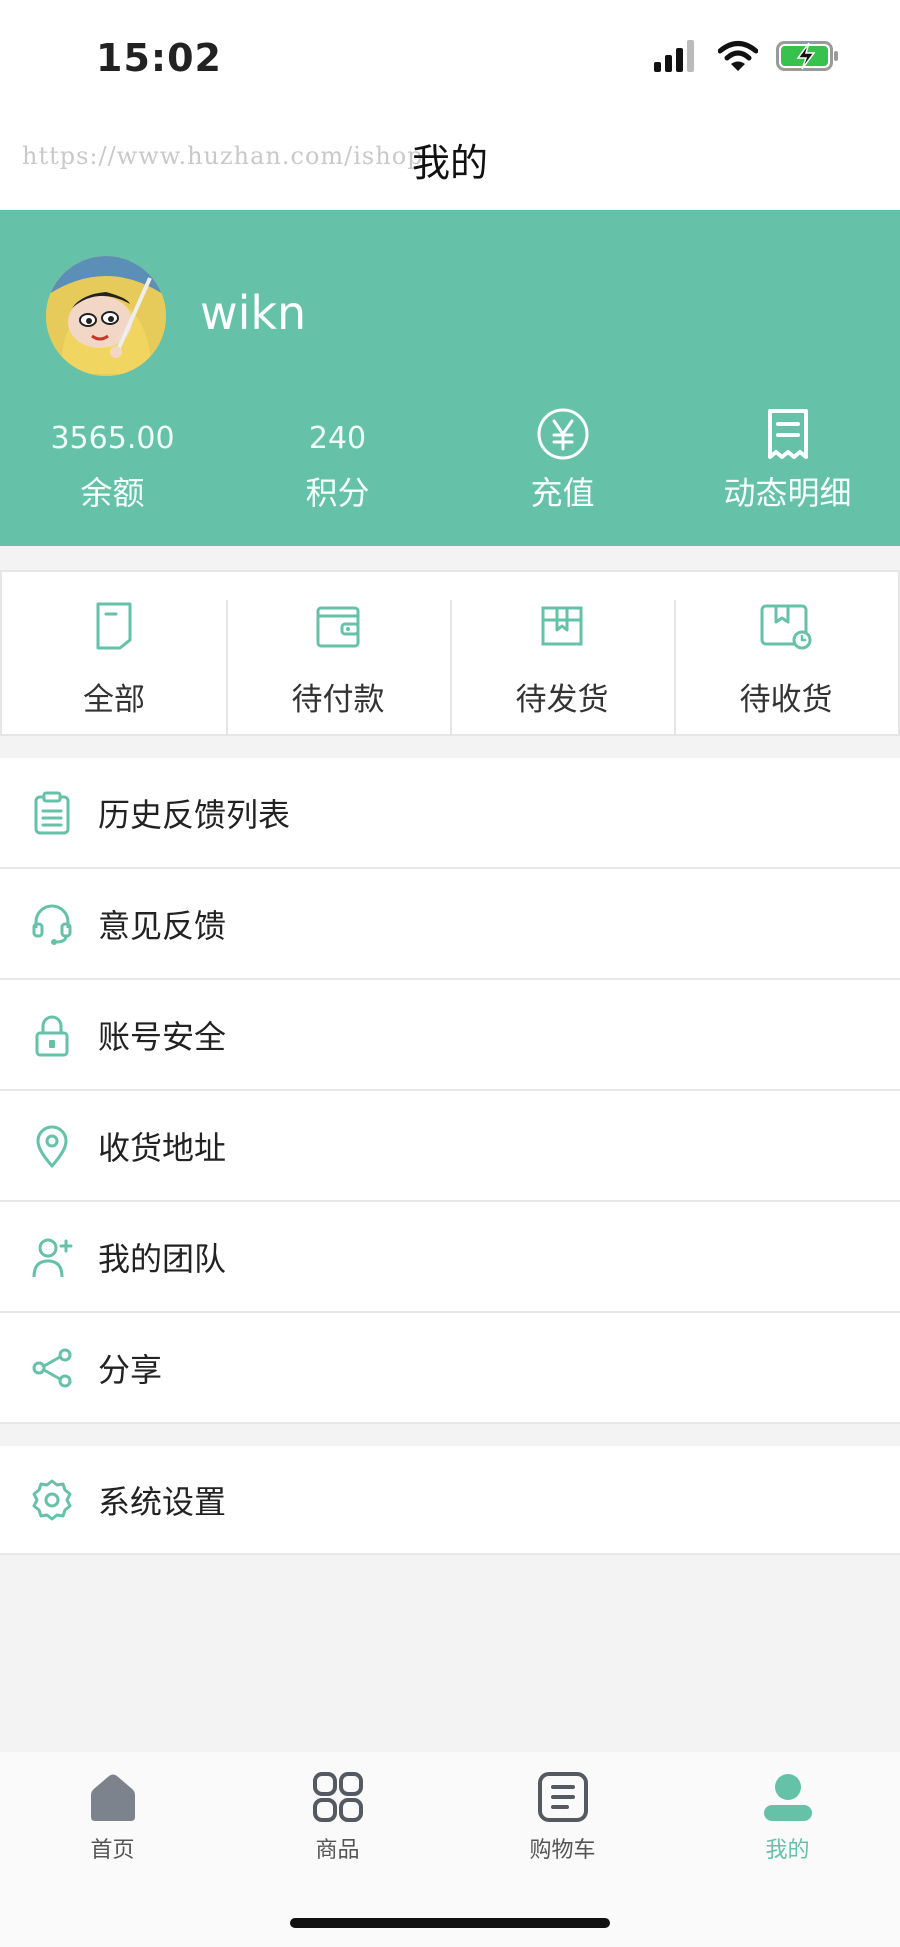 Image resolution: width=900 pixels, height=1947 pixels. What do you see at coordinates (808, 58) in the screenshot?
I see `battery-charging-icon` at bounding box center [808, 58].